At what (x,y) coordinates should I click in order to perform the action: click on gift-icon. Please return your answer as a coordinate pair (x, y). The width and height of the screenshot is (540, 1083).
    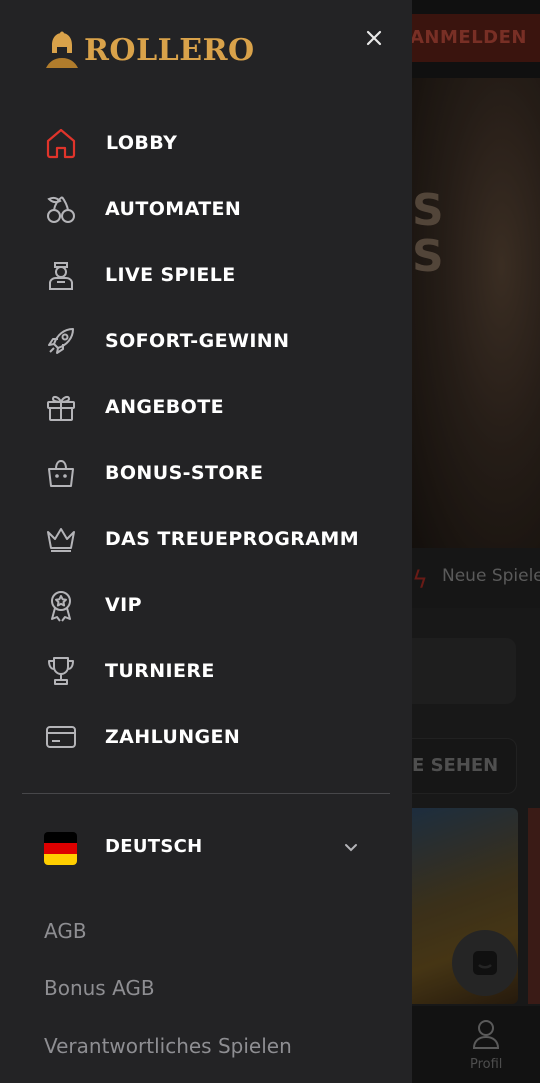
    Looking at the image, I should click on (61, 408).